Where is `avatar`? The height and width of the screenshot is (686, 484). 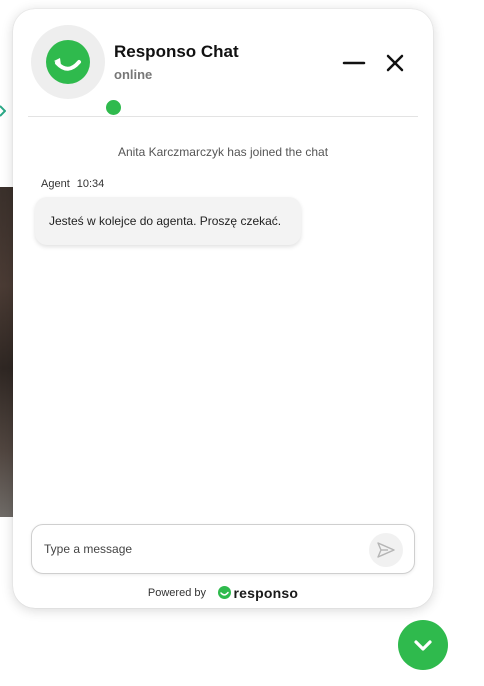 avatar is located at coordinates (77, 71).